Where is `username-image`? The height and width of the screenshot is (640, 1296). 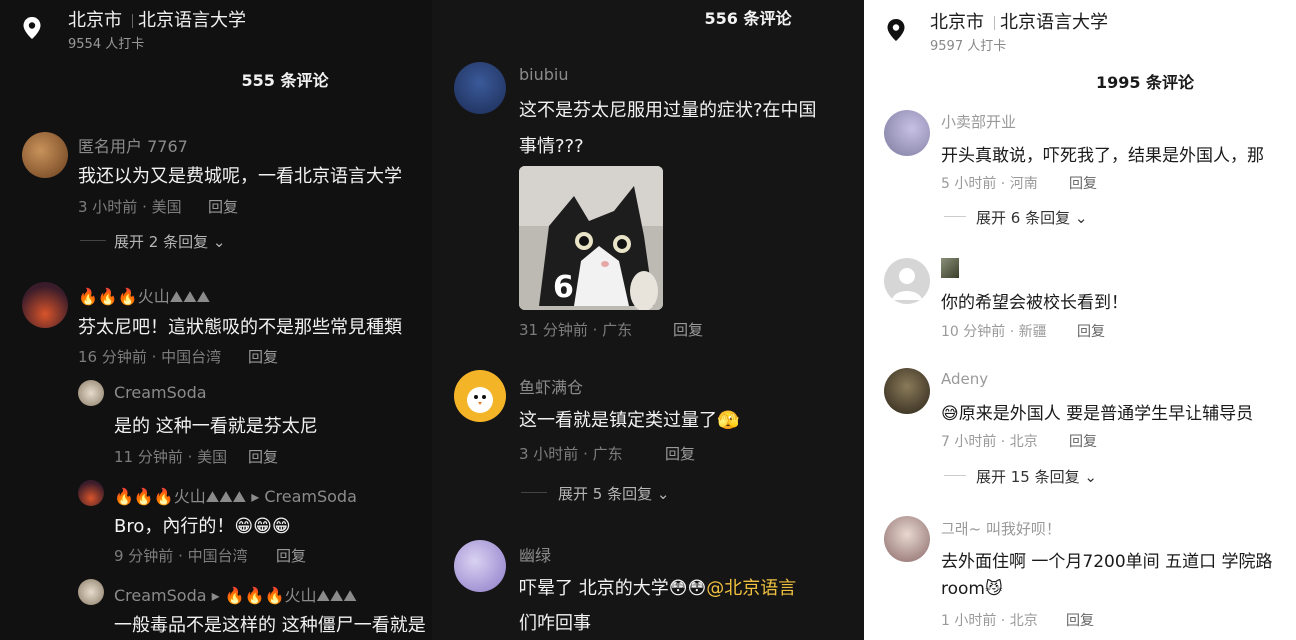
username-image is located at coordinates (950, 268).